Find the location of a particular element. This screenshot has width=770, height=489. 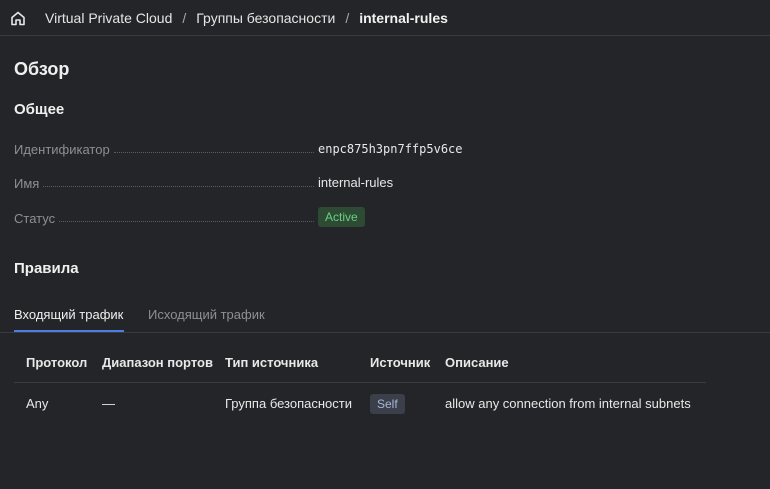

status-label: Статус is located at coordinates (35, 218).